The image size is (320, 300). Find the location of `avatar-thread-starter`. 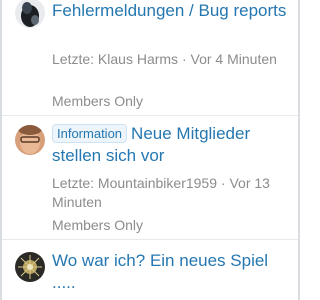

avatar-thread-starter is located at coordinates (30, 267).